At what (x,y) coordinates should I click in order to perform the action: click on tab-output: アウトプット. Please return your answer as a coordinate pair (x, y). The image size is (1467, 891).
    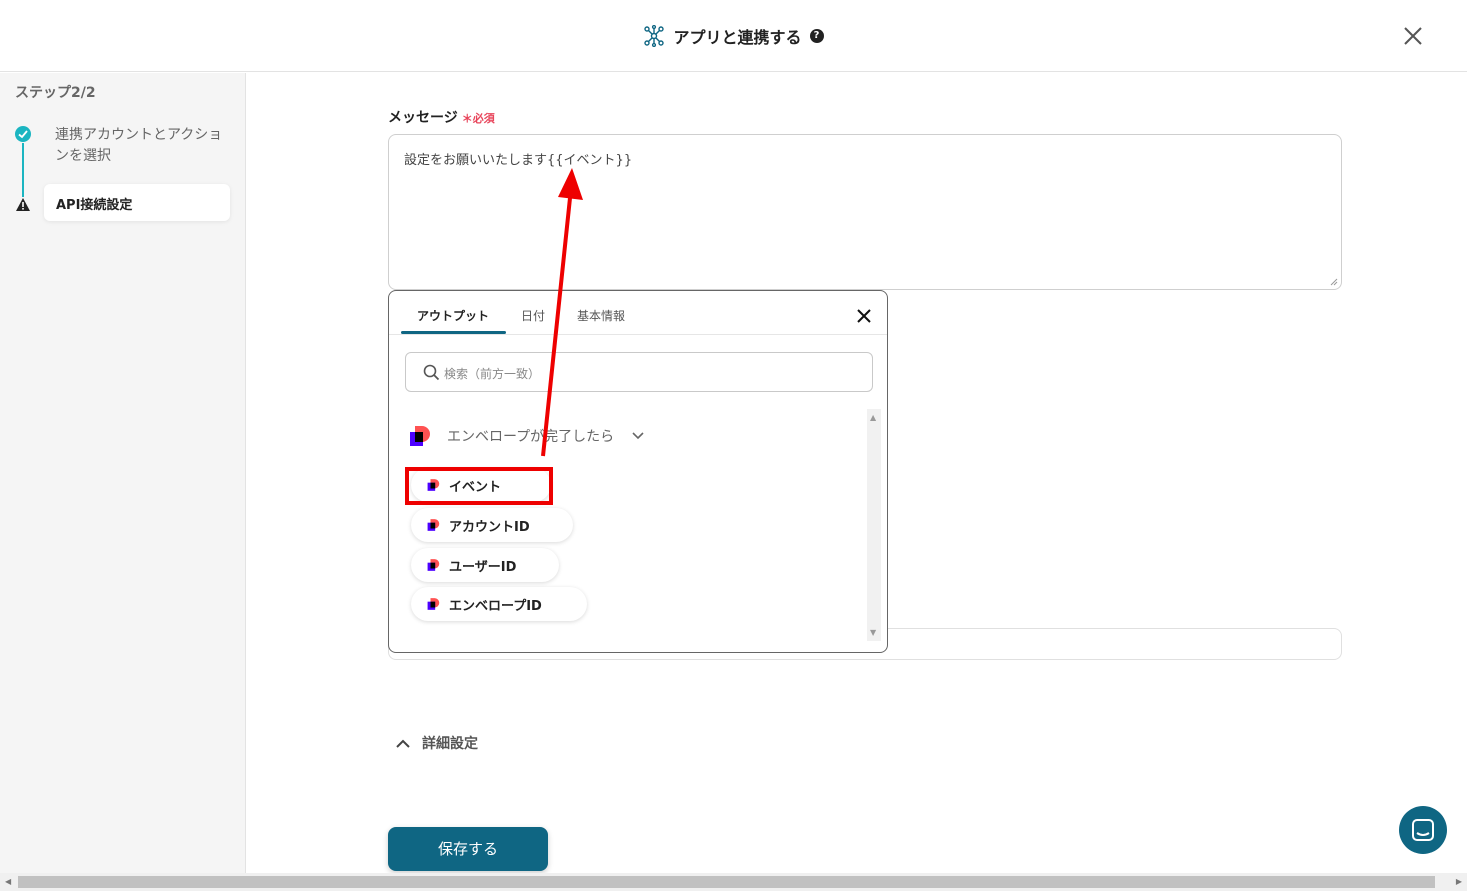
    Looking at the image, I should click on (453, 315).